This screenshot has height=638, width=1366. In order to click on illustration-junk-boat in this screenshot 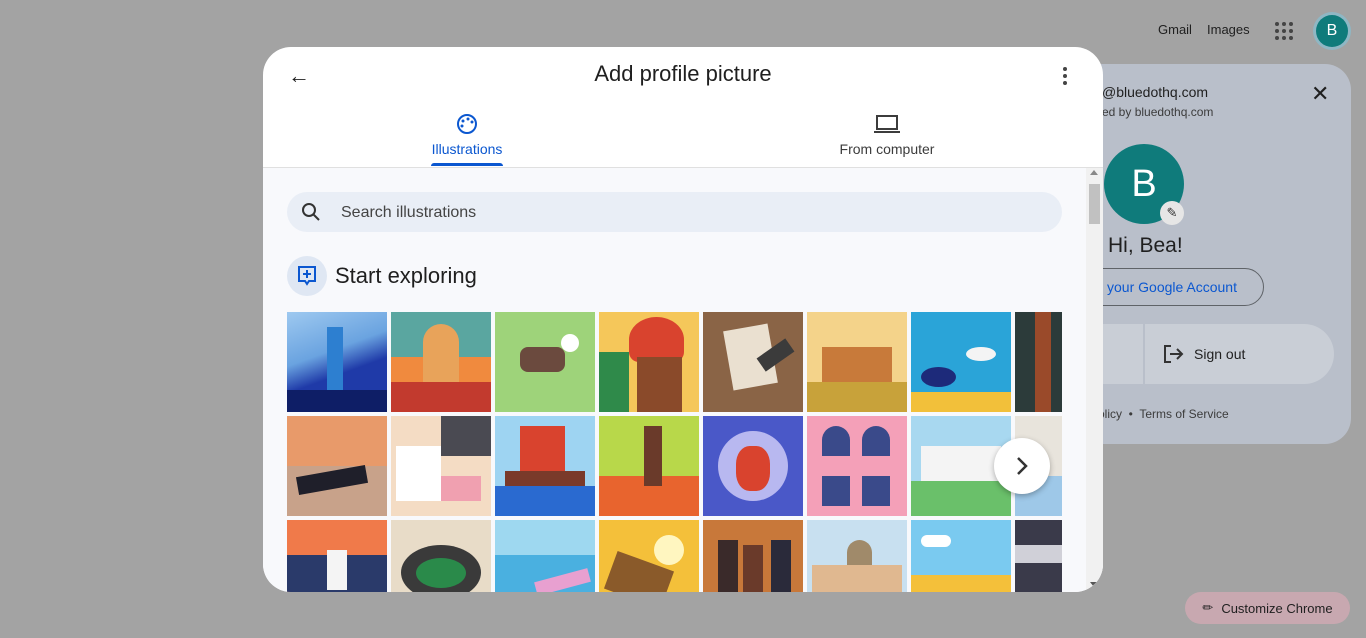, I will do `click(545, 466)`.